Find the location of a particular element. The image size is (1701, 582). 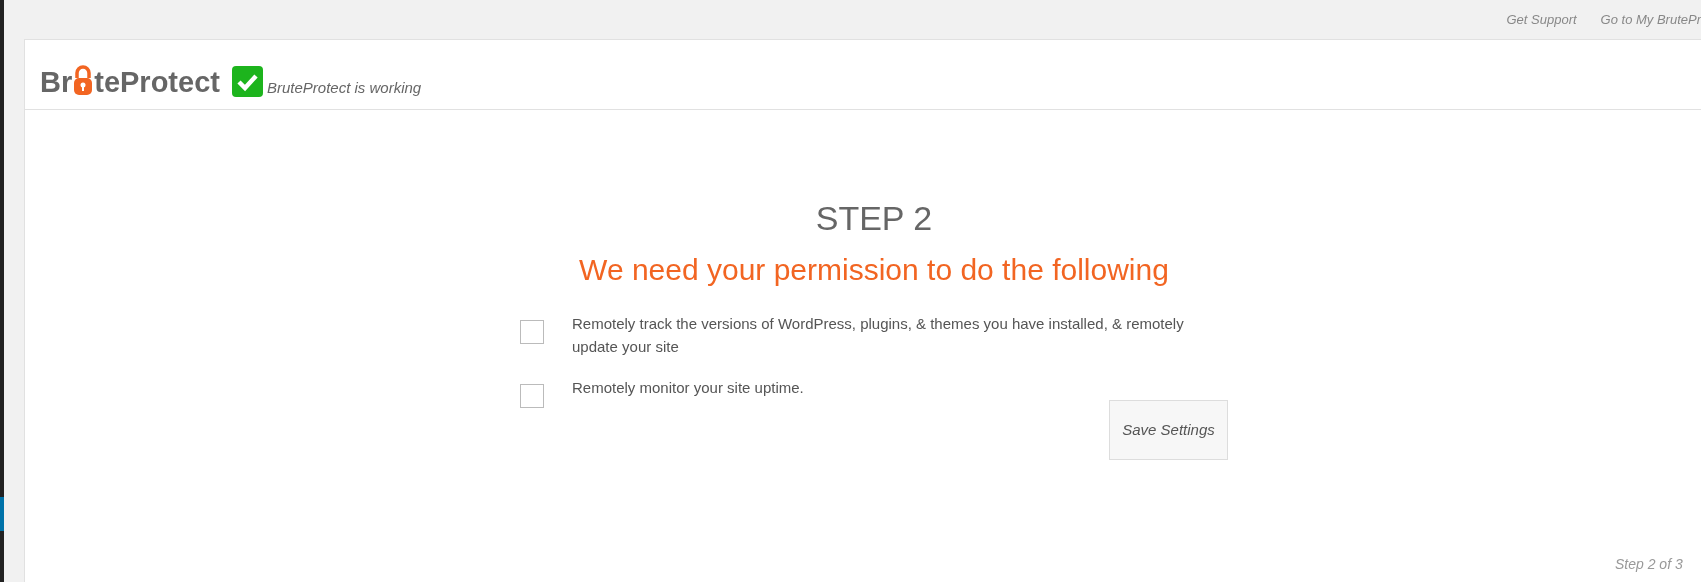

top-link: Get Support is located at coordinates (1541, 19).